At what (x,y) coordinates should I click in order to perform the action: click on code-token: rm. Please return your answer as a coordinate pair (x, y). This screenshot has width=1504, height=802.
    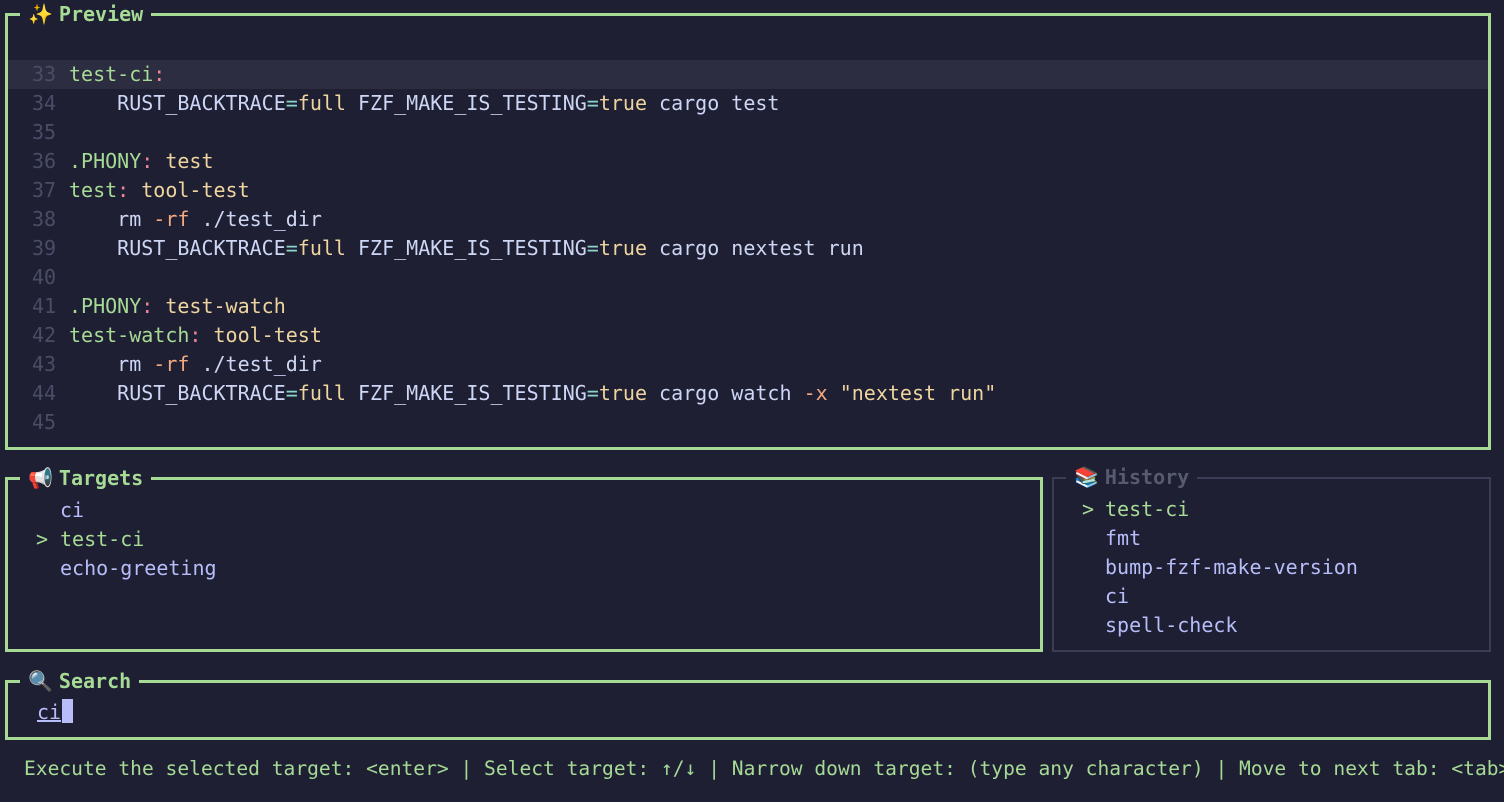
    Looking at the image, I should click on (111, 364).